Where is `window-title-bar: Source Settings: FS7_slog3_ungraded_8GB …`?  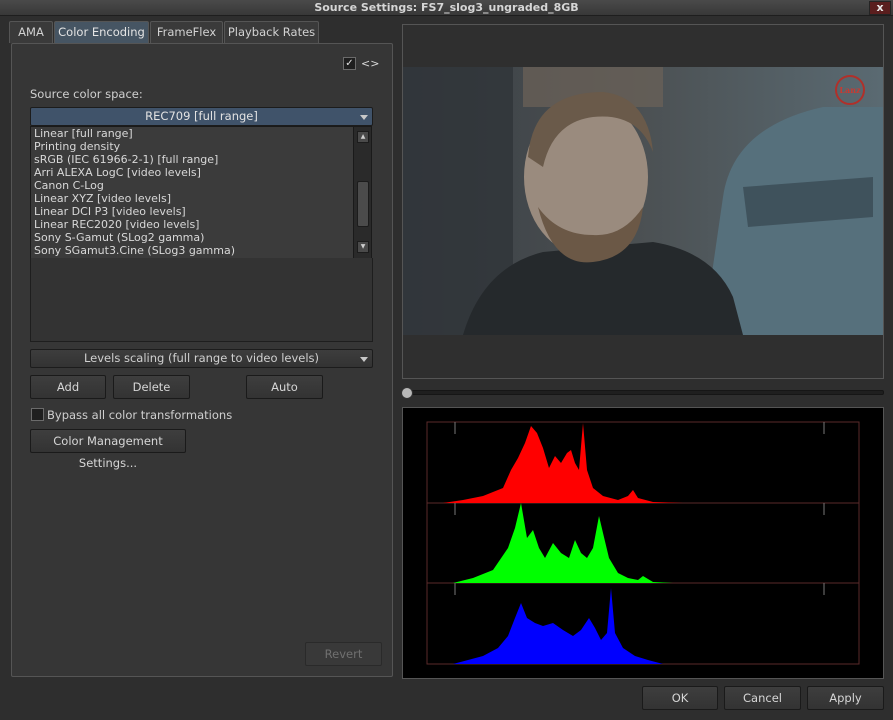 window-title-bar: Source Settings: FS7_slog3_ungraded_8GB … is located at coordinates (446, 8).